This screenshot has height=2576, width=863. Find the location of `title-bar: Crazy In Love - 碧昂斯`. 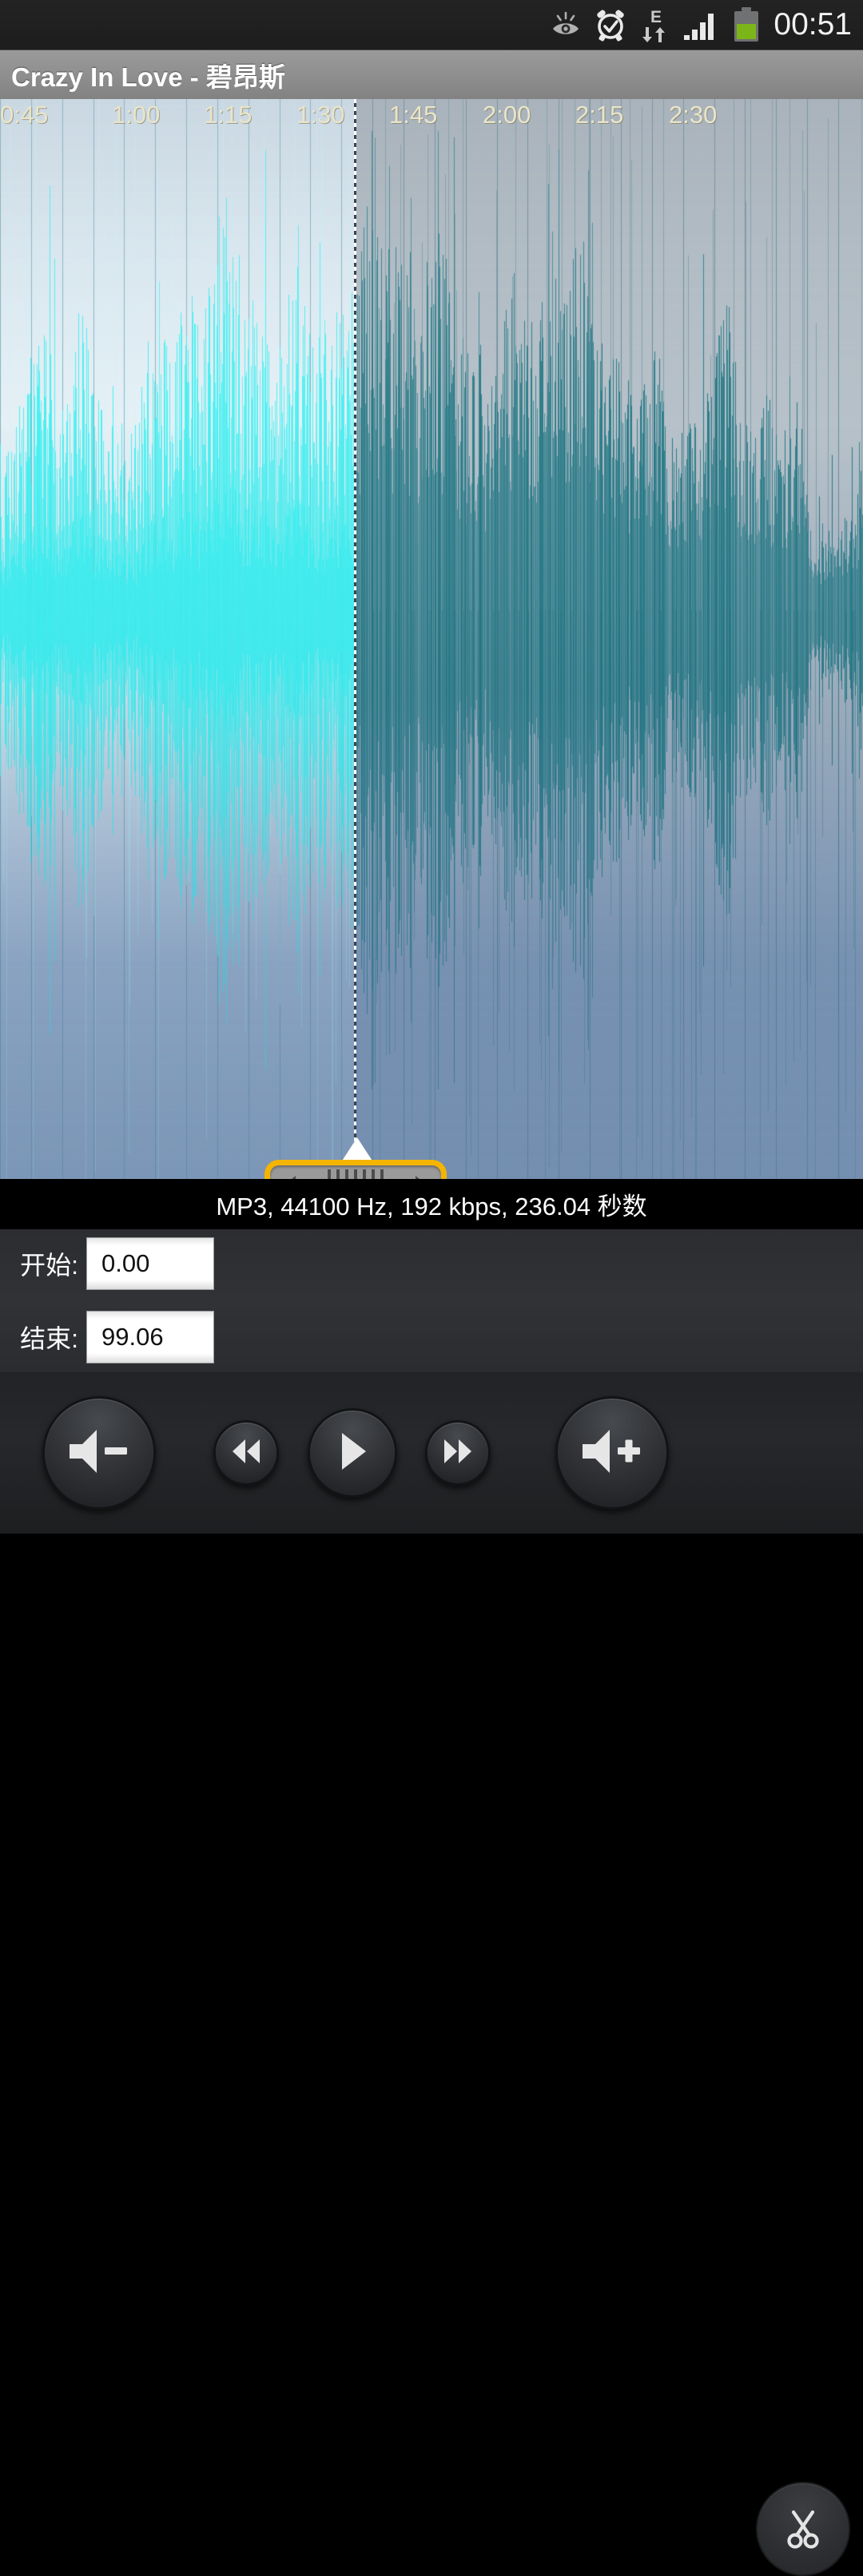

title-bar: Crazy In Love - 碧昂斯 is located at coordinates (431, 74).